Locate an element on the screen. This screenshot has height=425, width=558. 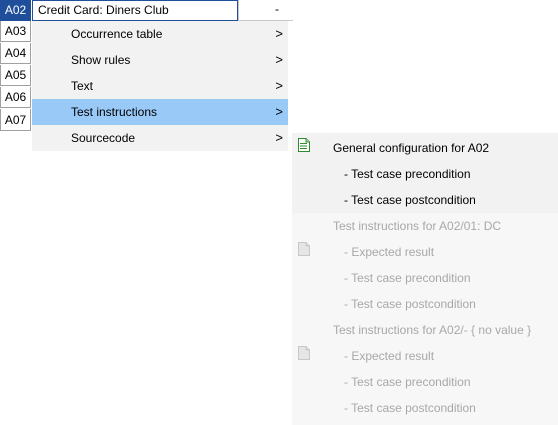
menu-item-label: Show rules is located at coordinates (101, 60).